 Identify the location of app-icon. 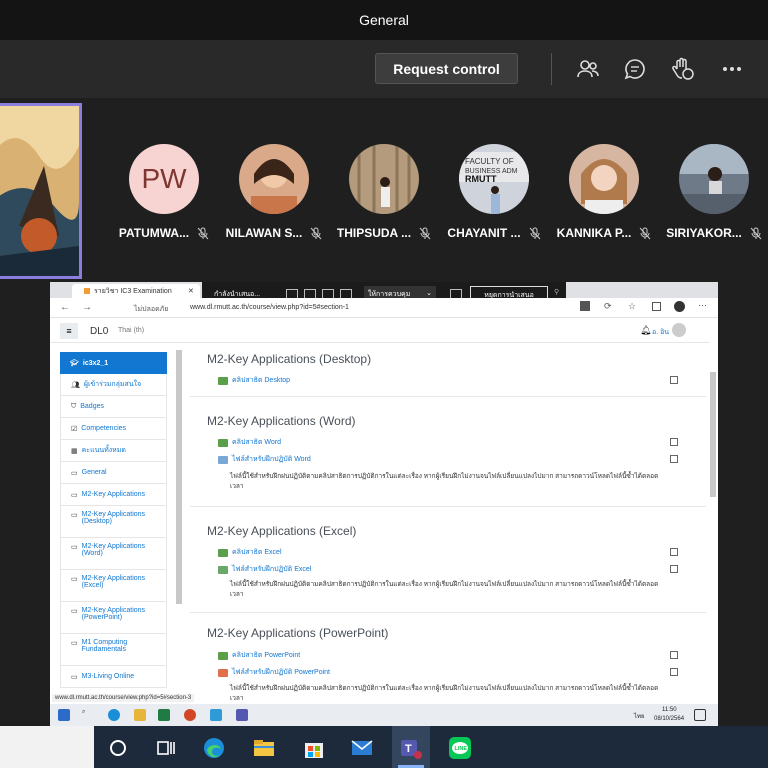
(216, 715).